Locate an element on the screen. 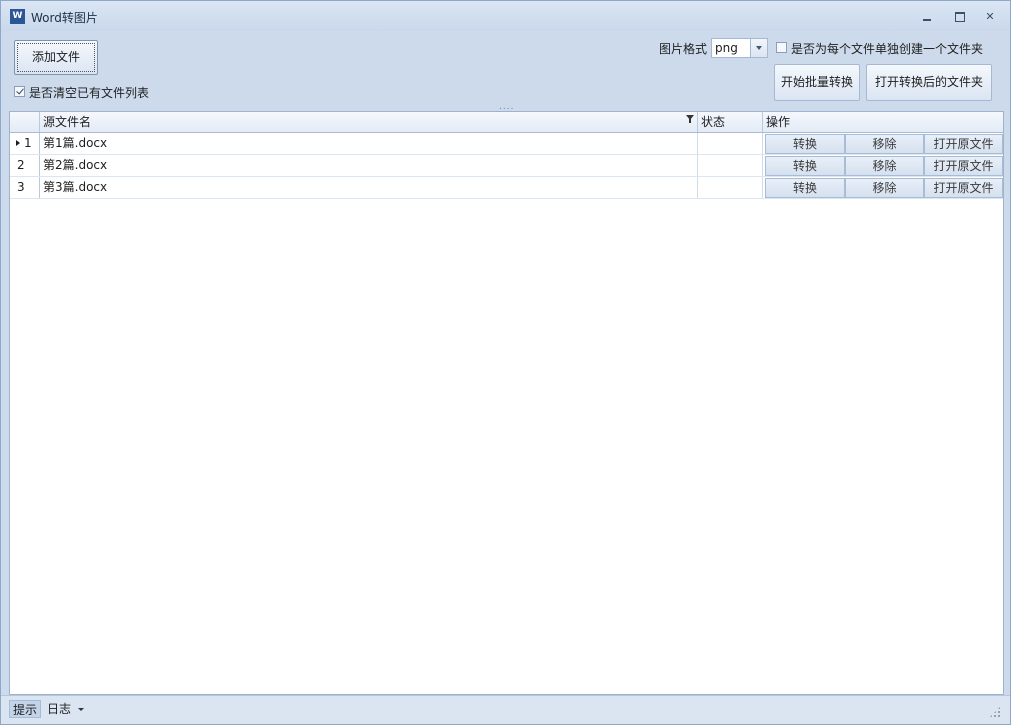  image-format-select: png is located at coordinates (739, 48).